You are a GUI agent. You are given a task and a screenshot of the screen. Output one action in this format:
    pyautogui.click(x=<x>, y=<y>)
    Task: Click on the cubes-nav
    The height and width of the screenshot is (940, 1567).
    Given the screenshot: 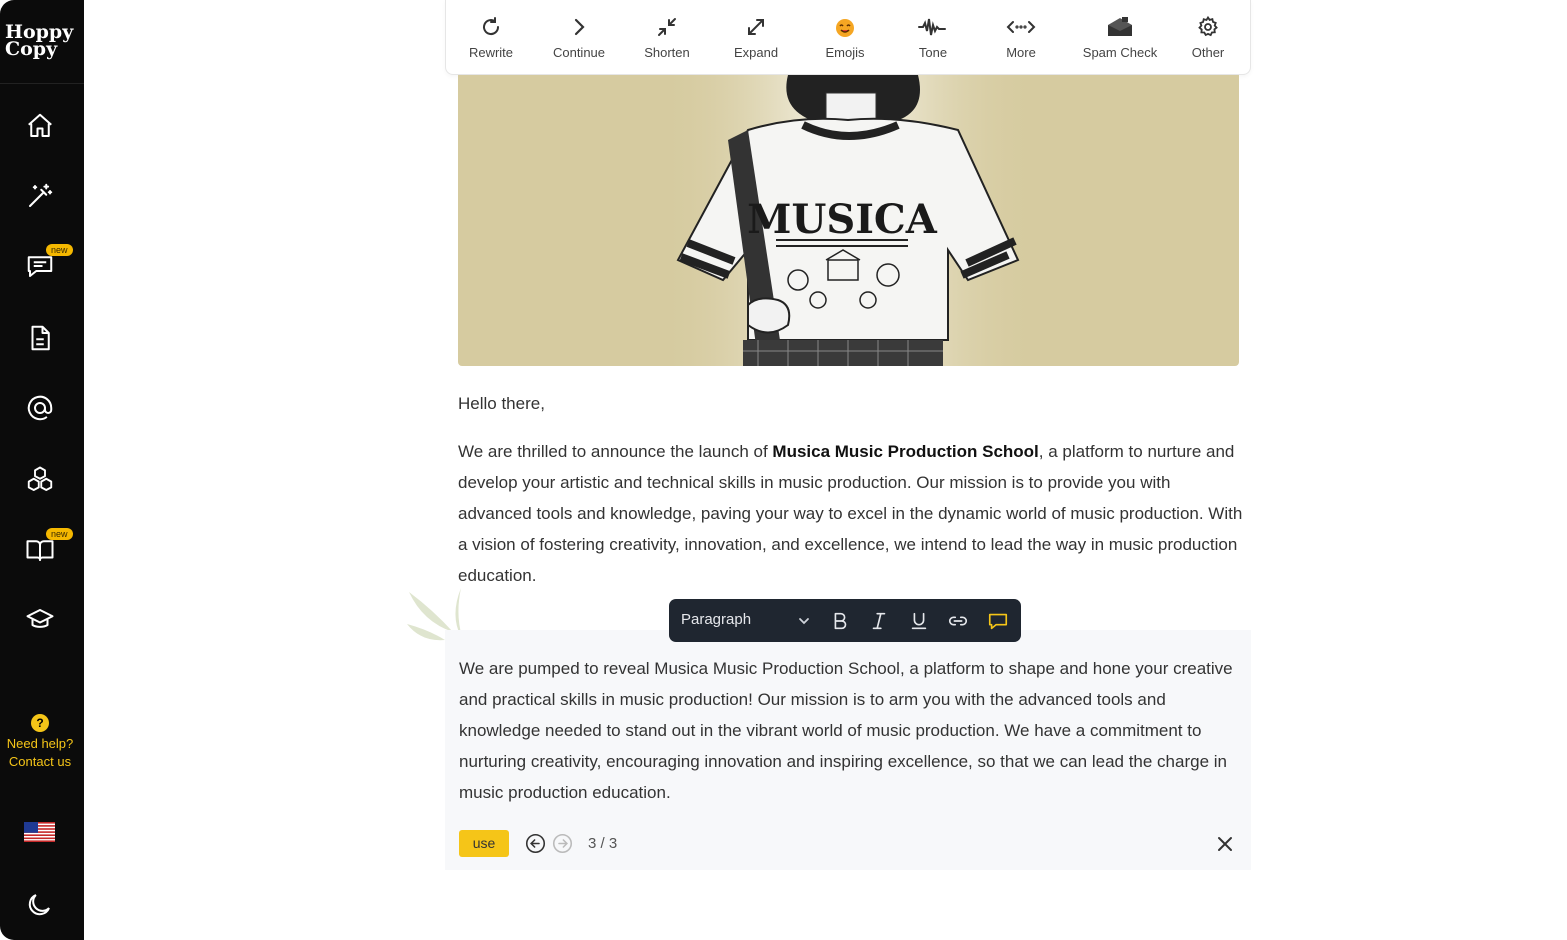 What is the action you would take?
    pyautogui.click(x=40, y=480)
    